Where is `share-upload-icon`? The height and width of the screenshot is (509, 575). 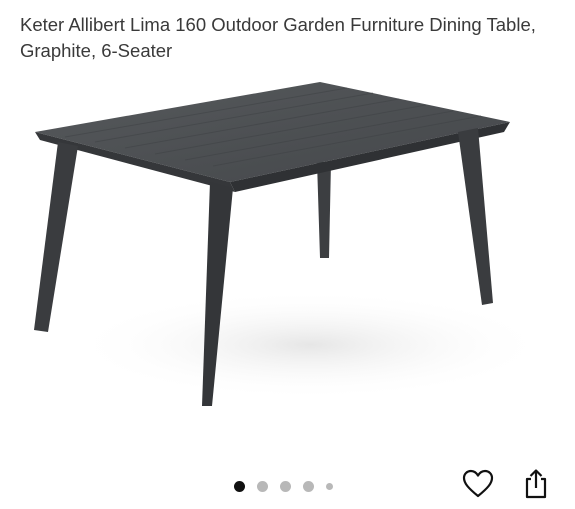 share-upload-icon is located at coordinates (536, 484).